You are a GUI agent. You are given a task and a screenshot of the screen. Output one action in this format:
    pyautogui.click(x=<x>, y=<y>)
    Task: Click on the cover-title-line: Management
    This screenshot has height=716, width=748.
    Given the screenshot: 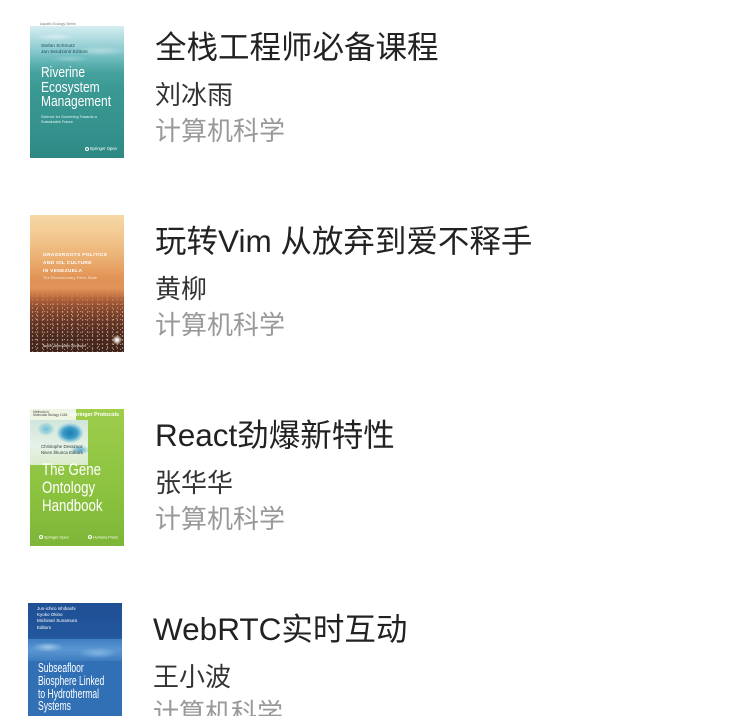 What is the action you would take?
    pyautogui.click(x=76, y=102)
    